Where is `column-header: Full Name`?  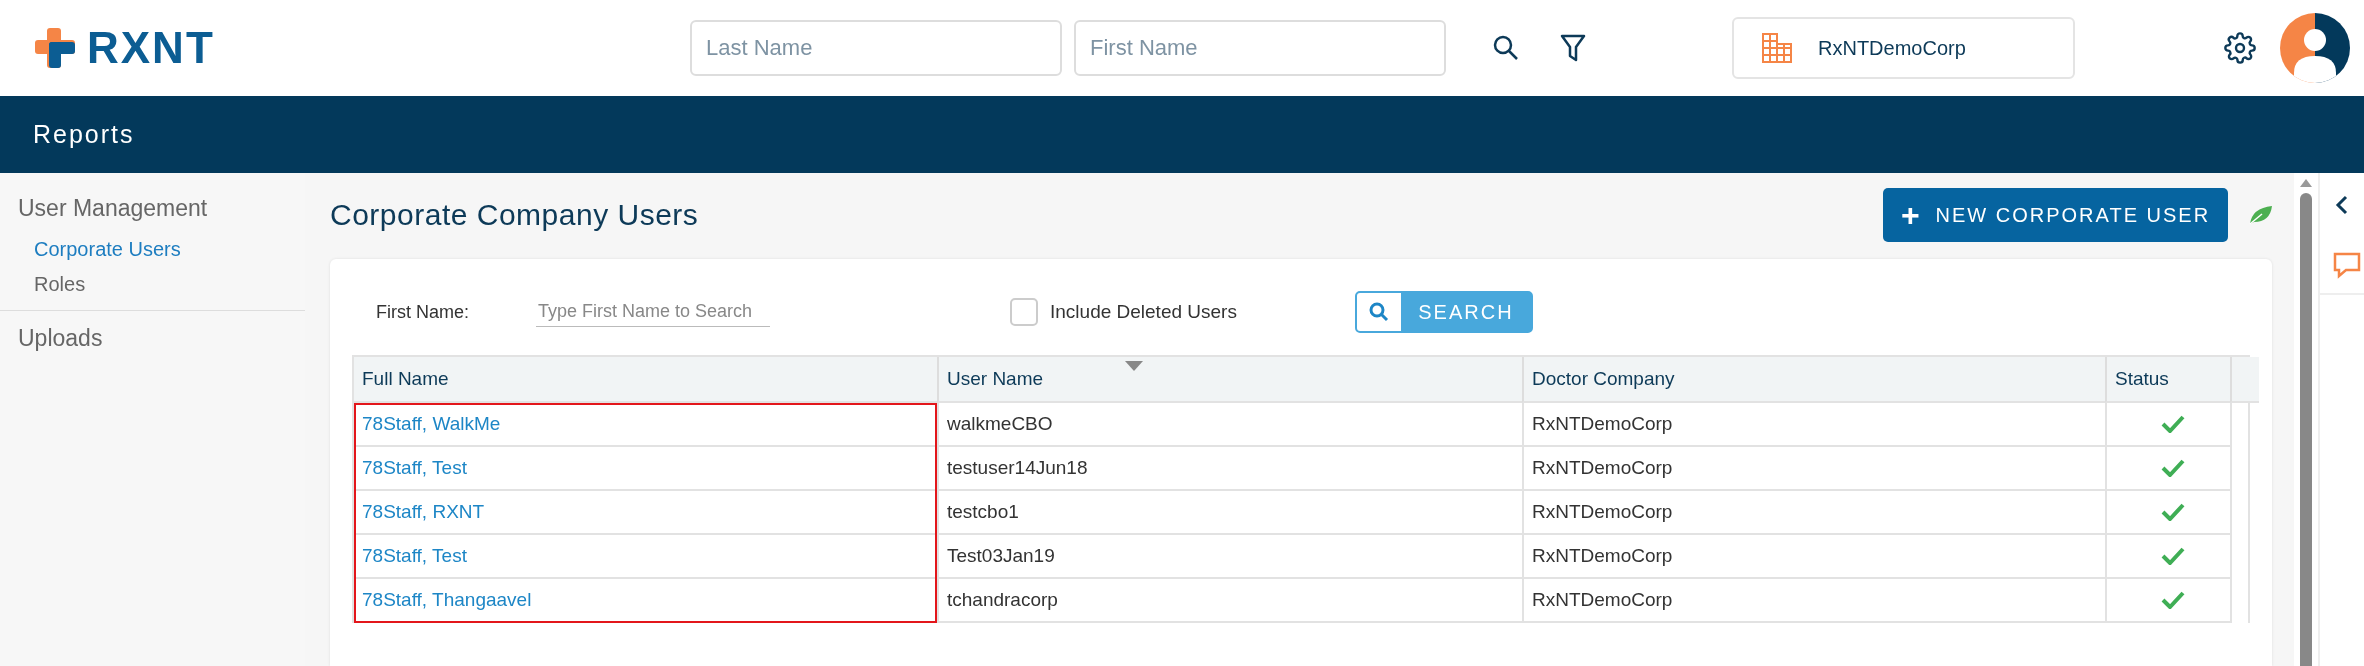
column-header: Full Name is located at coordinates (645, 380).